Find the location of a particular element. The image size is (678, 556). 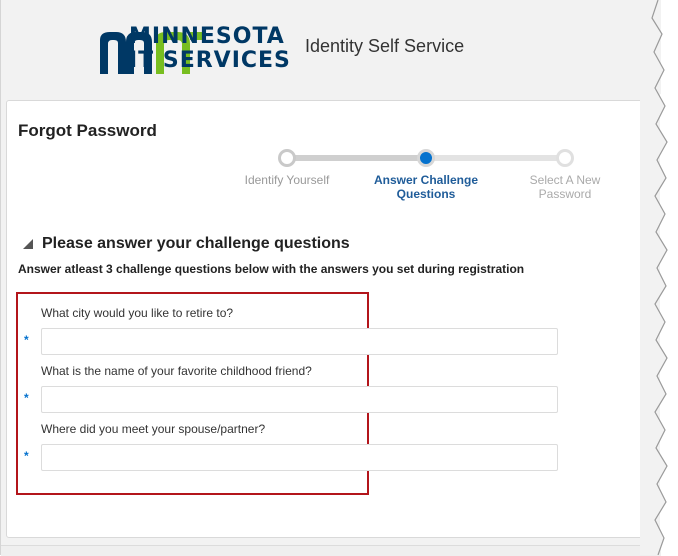

train-label-new-password: Select A New Password is located at coordinates (565, 187).